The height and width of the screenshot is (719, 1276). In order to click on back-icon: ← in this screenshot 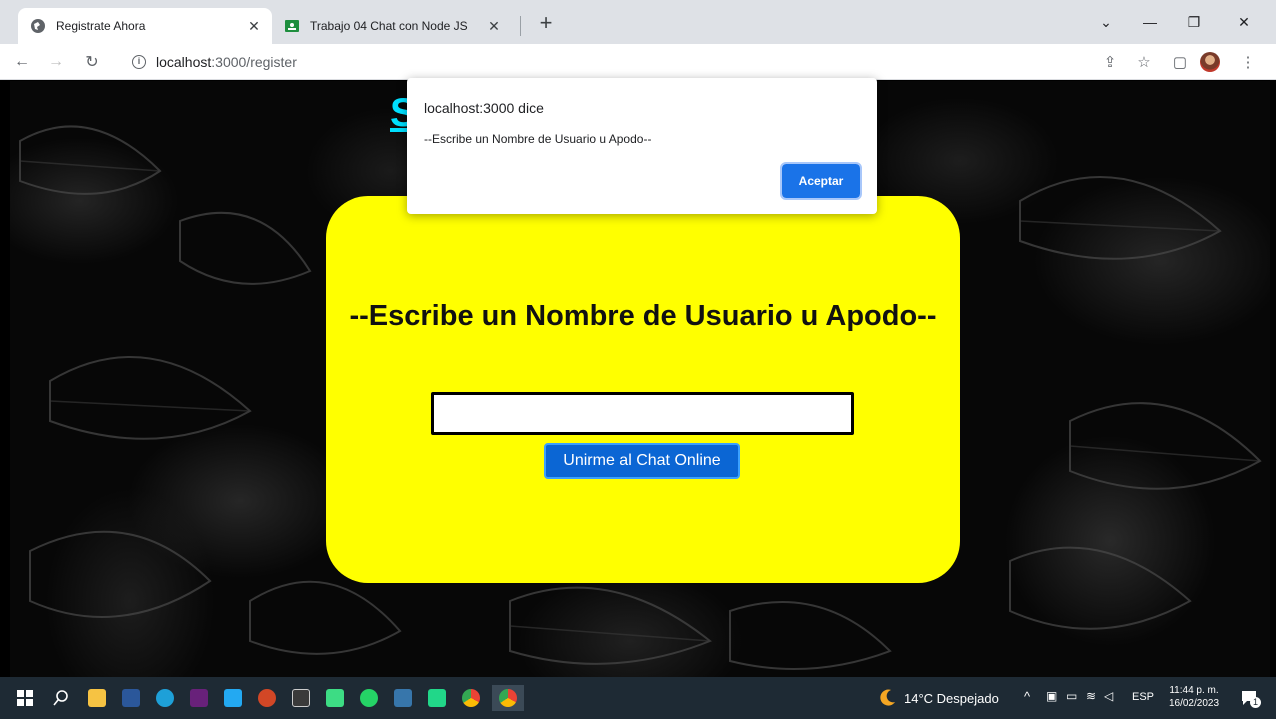, I will do `click(22, 62)`.